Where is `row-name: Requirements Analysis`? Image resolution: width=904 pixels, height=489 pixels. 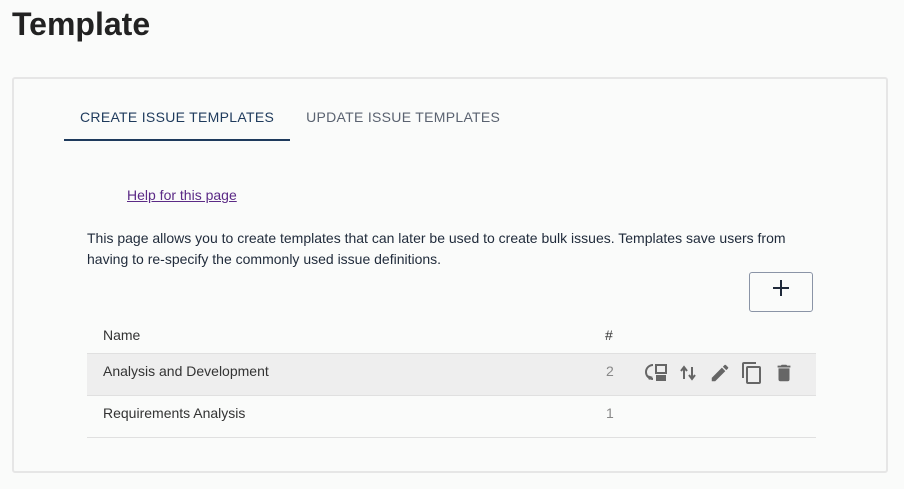
row-name: Requirements Analysis is located at coordinates (174, 413).